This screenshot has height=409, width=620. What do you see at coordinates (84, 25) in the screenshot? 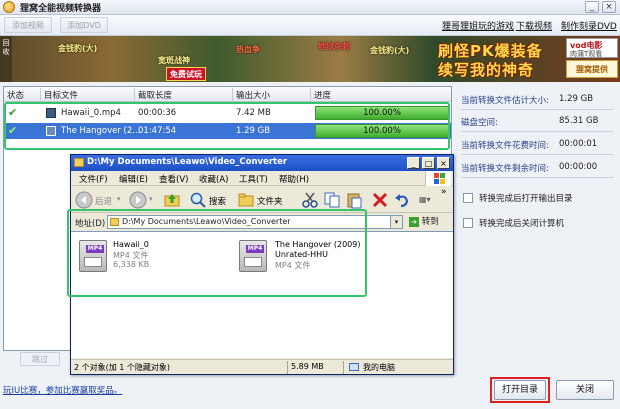
I see `add-dvd-button: 添加DVD` at bounding box center [84, 25].